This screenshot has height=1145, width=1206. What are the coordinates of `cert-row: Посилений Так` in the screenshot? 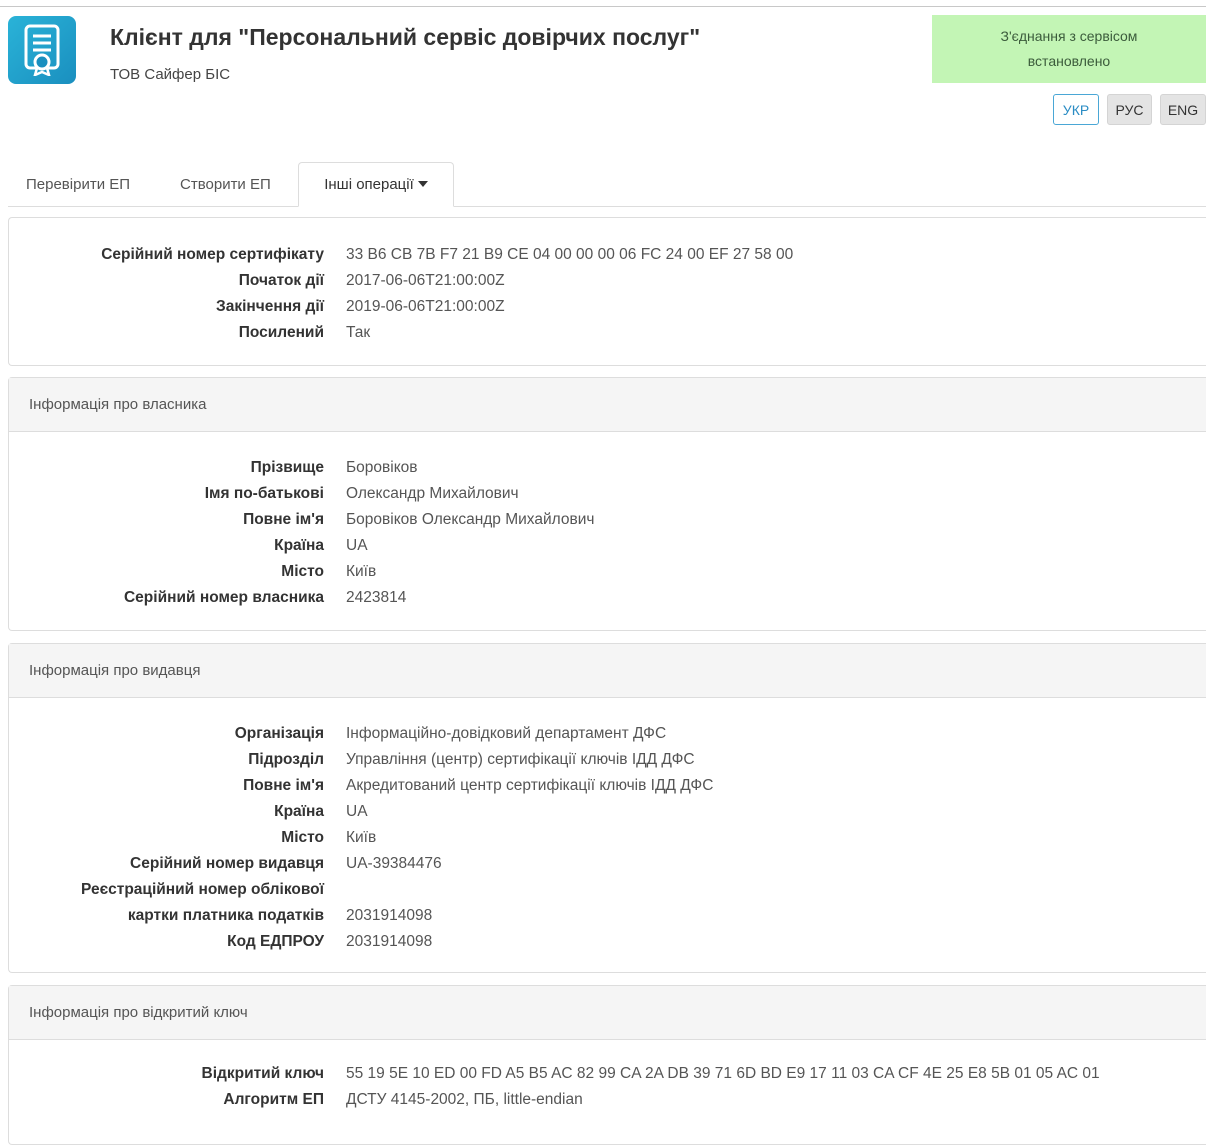 It's located at (607, 337).